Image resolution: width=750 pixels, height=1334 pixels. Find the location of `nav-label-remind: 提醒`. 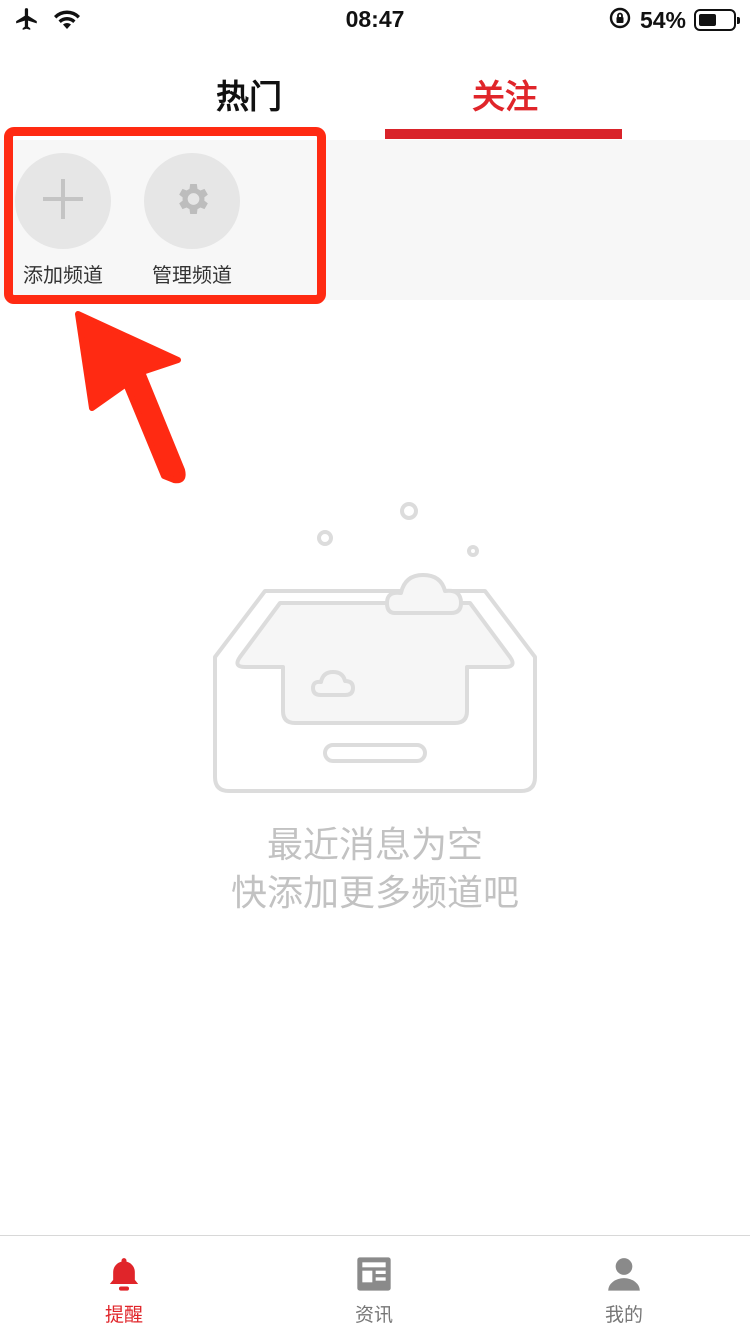

nav-label-remind: 提醒 is located at coordinates (123, 1315).